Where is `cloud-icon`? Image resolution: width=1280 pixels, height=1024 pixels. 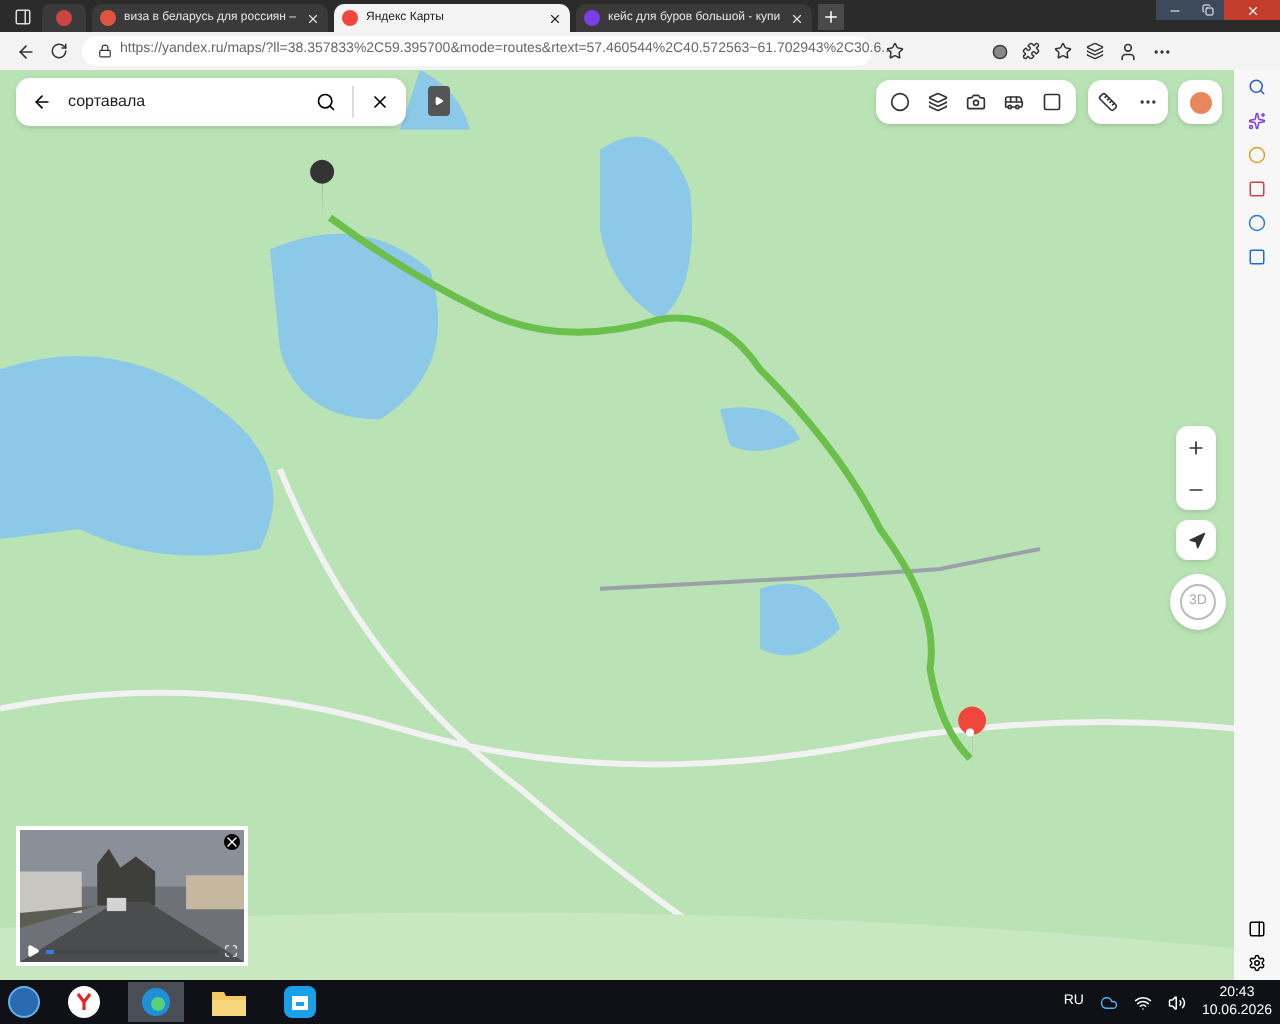
cloud-icon is located at coordinates (1108, 1002).